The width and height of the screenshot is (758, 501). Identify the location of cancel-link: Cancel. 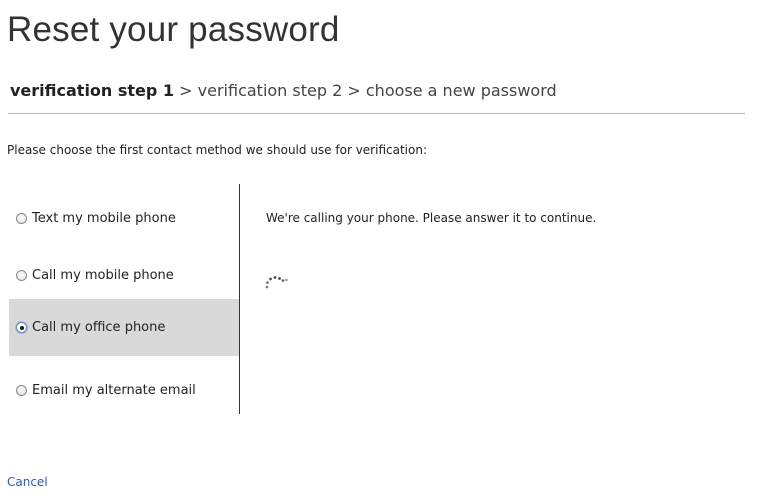
(27, 482).